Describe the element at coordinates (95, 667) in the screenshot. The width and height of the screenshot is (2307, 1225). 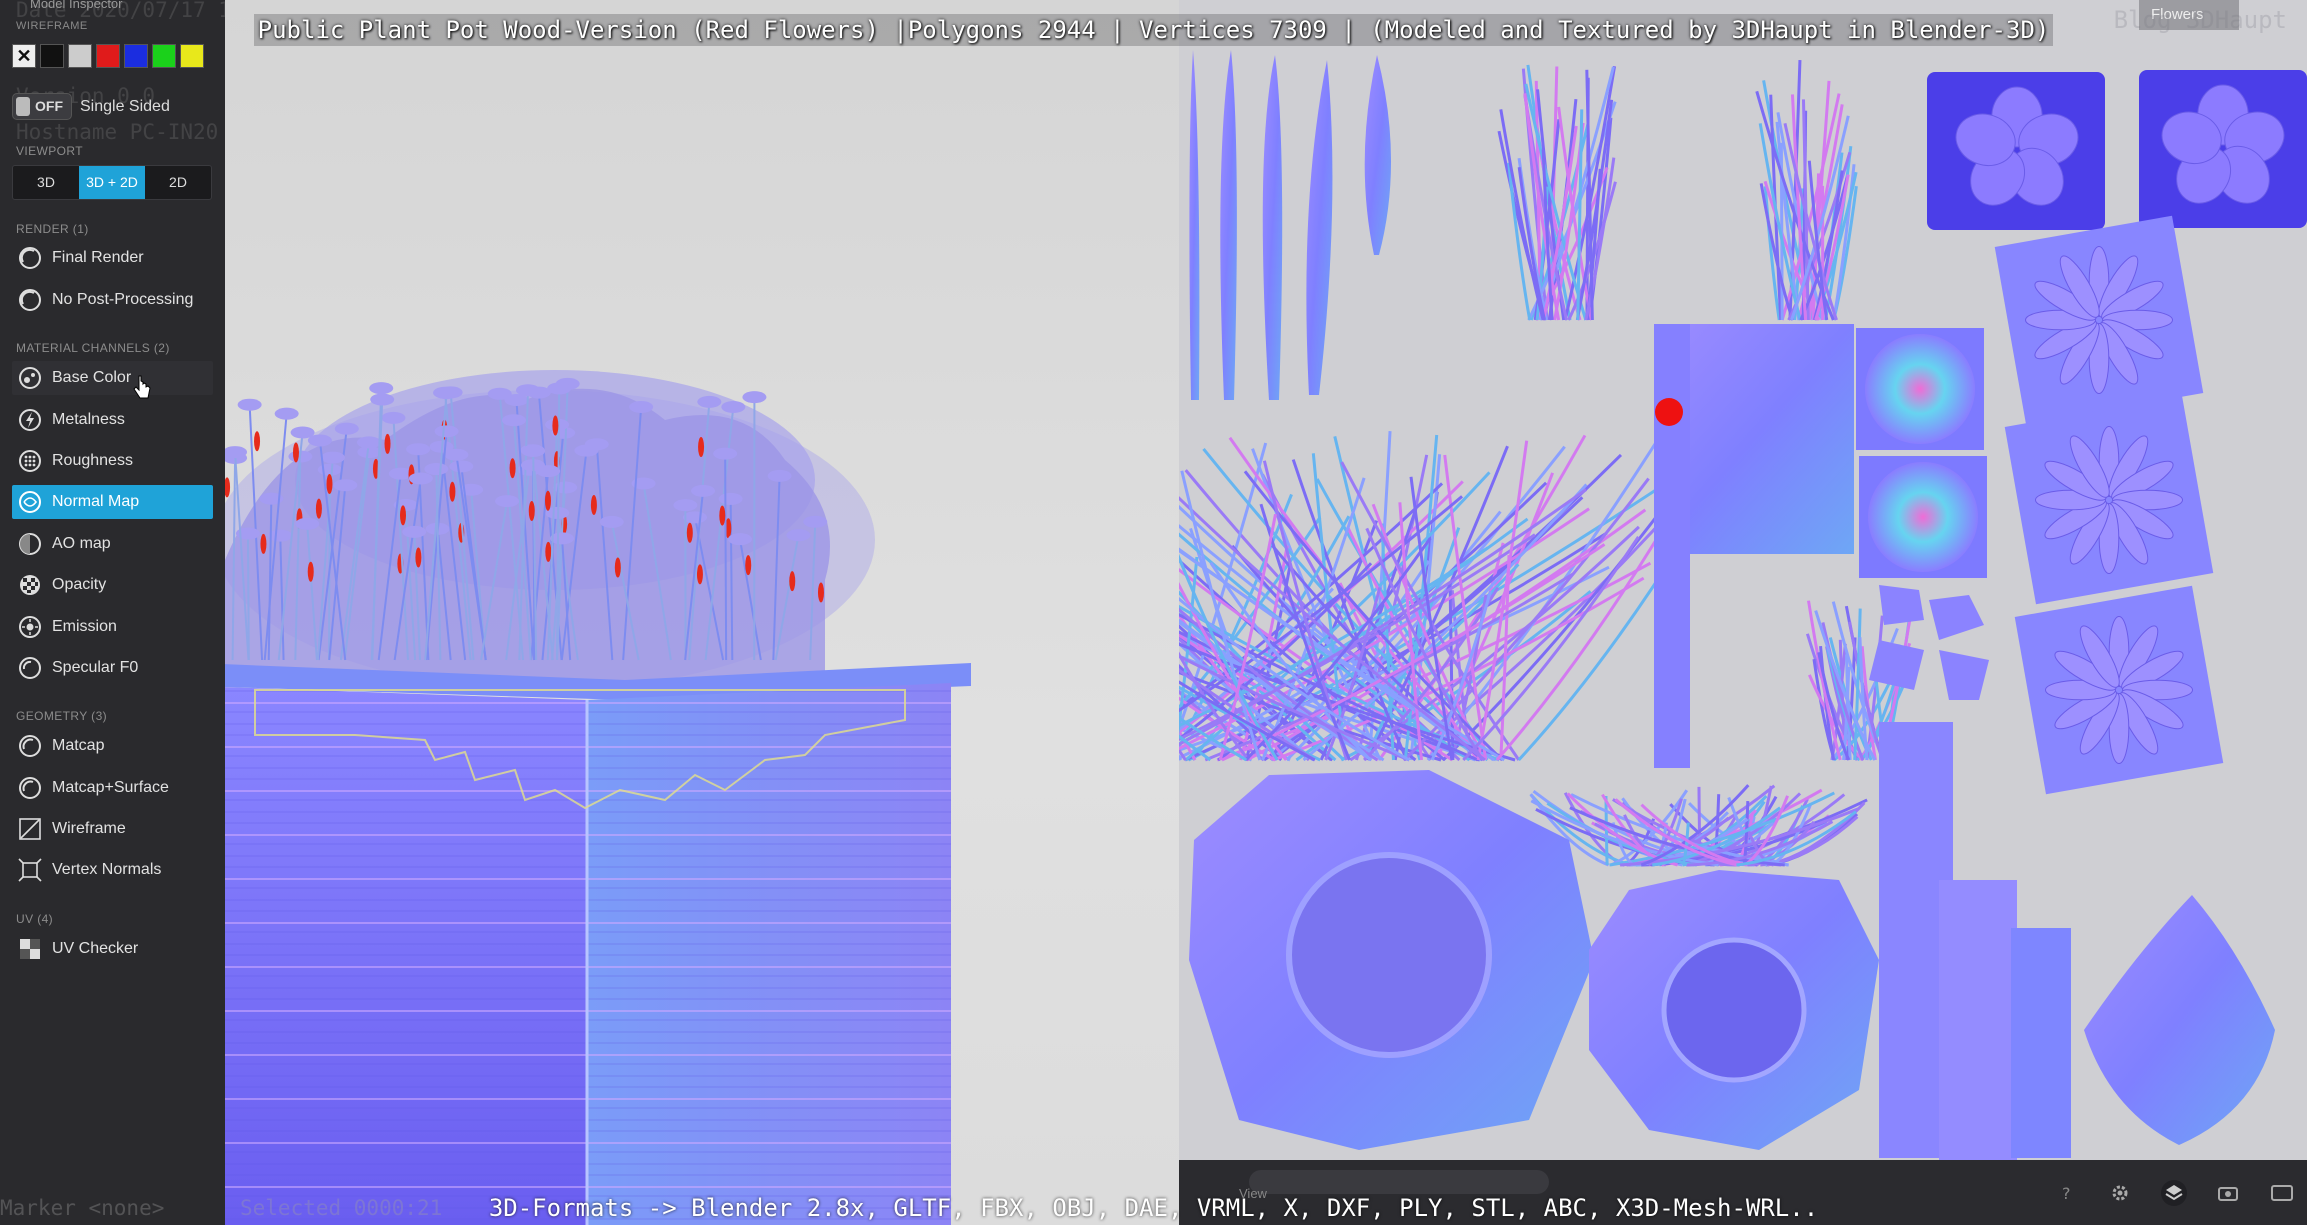
I see `menu-item-label: Specular F0` at that location.